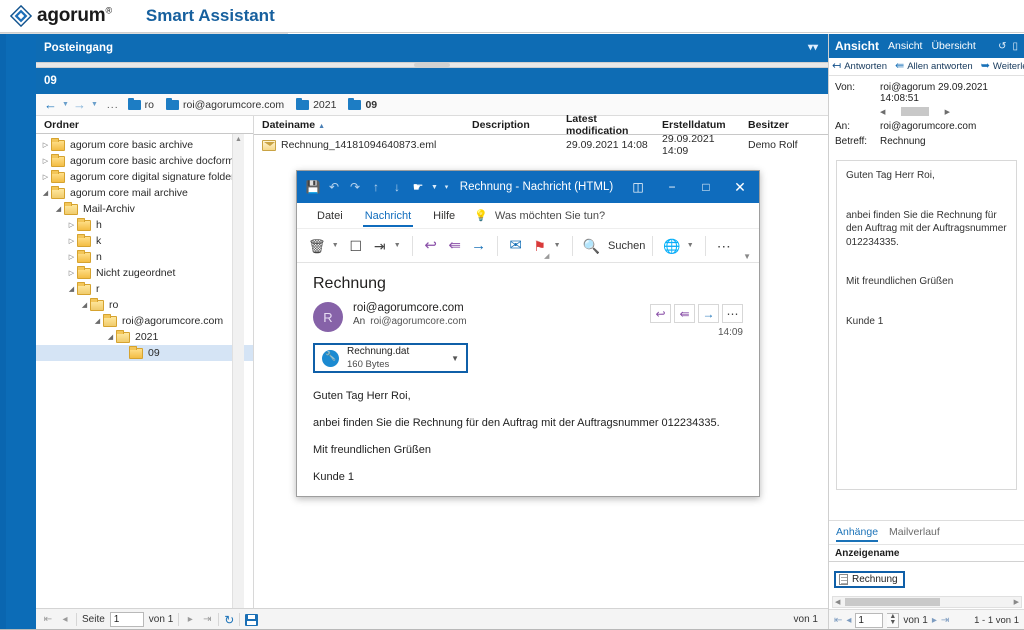 This screenshot has height=630, width=1024. What do you see at coordinates (252, 619) in the screenshot?
I see `save-icon` at bounding box center [252, 619].